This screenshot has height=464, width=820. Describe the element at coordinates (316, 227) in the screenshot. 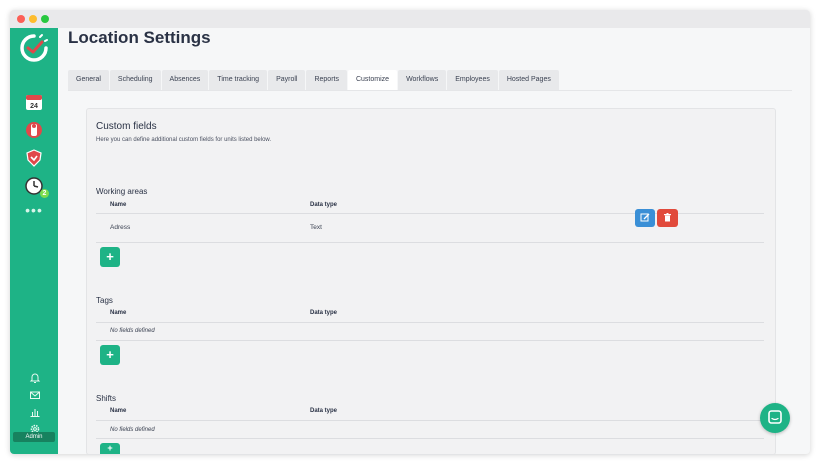

I see `field-type-cell: Text` at that location.